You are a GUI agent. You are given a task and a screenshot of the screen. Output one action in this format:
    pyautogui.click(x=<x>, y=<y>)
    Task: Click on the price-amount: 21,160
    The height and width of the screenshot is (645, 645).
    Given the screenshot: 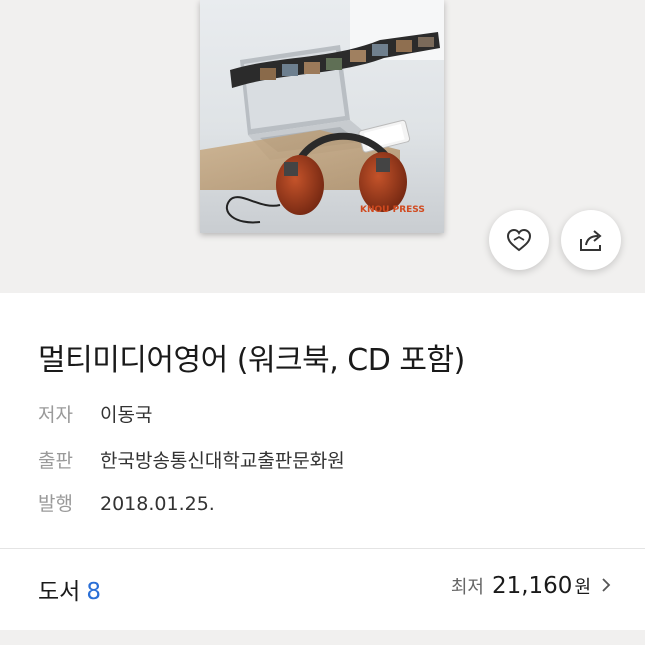 What is the action you would take?
    pyautogui.click(x=532, y=586)
    